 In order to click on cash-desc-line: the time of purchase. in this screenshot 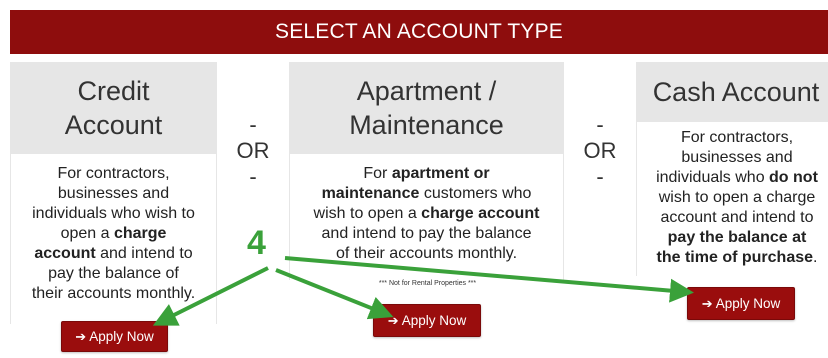, I will do `click(737, 257)`.